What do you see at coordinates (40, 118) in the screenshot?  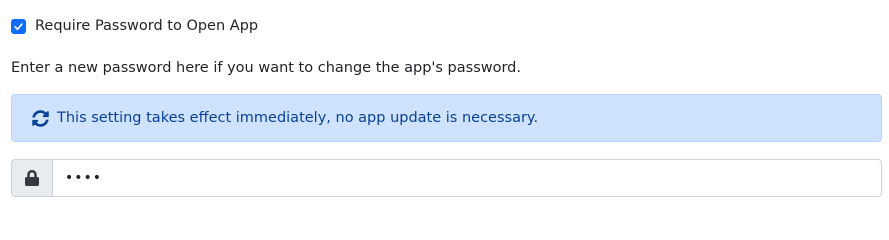 I see `sync-icon` at bounding box center [40, 118].